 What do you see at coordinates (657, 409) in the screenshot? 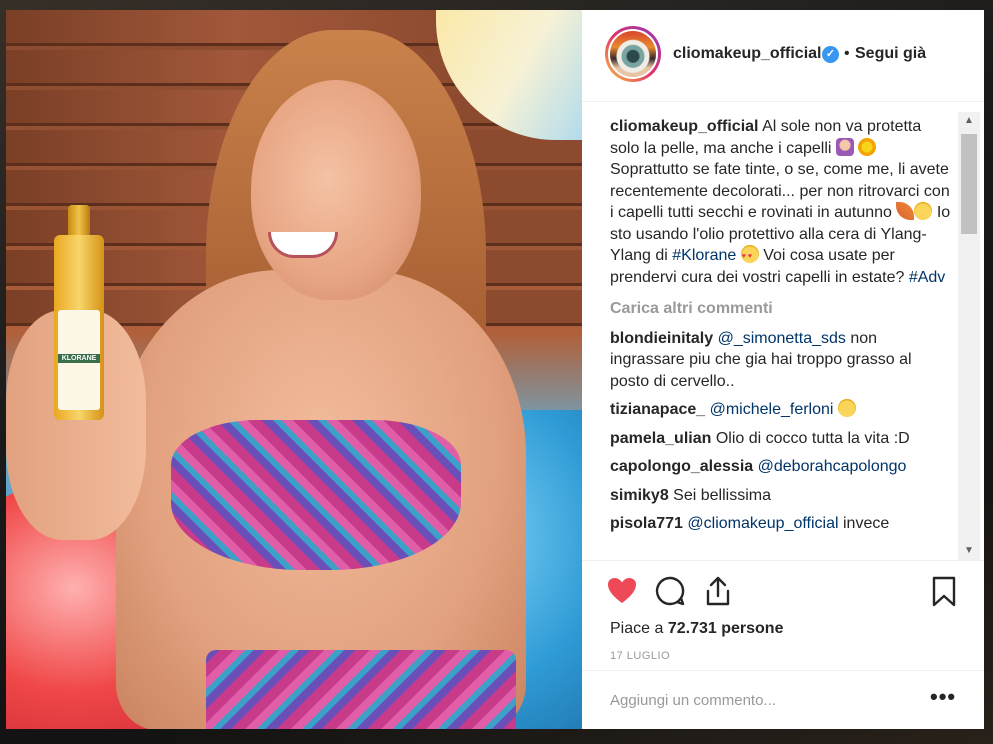
I see `comment-username: tizianapace_` at bounding box center [657, 409].